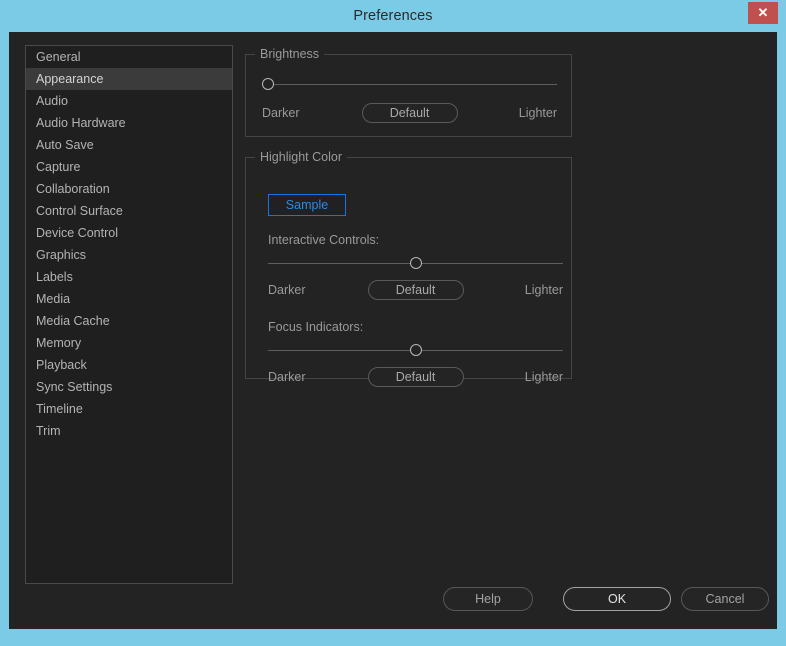  I want to click on sidebar-item-capture: Capture, so click(129, 167).